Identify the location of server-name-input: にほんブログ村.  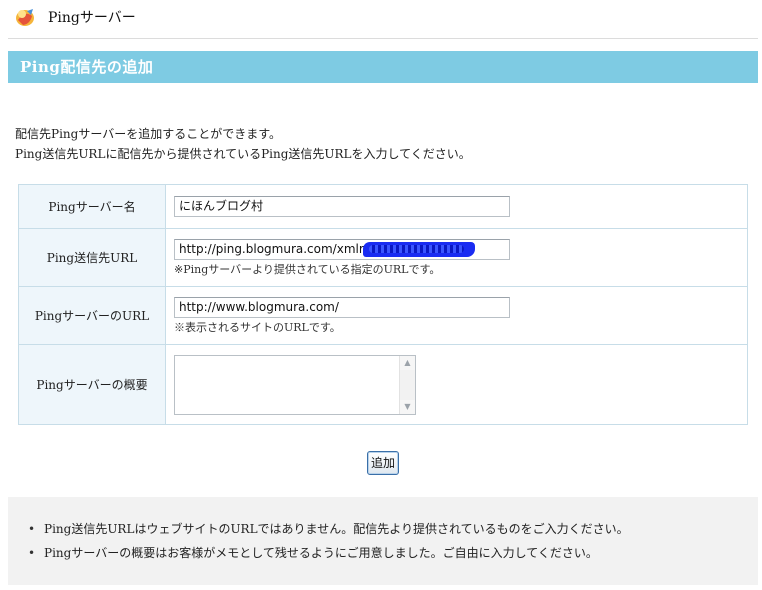
(342, 206).